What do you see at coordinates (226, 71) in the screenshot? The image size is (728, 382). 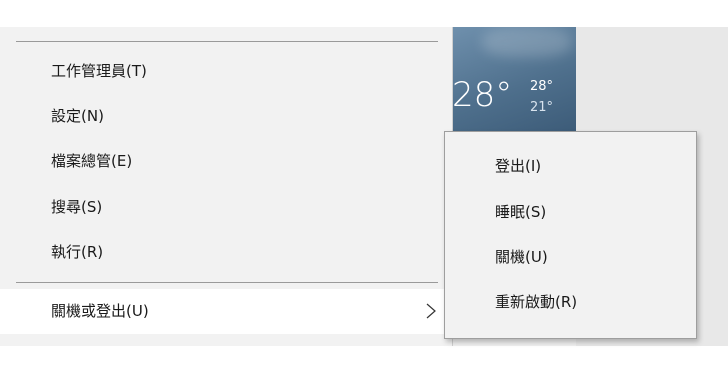 I see `menu-item-task-manager: 工作管理員(T)` at bounding box center [226, 71].